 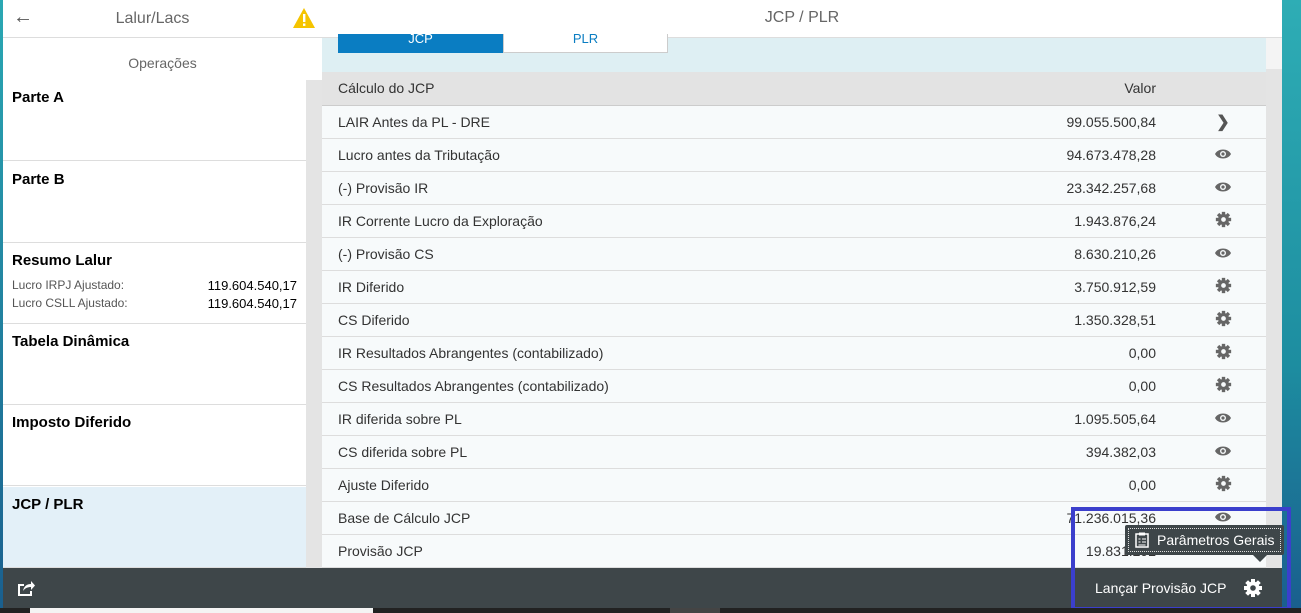 What do you see at coordinates (62, 260) in the screenshot?
I see `tile-title: Resumo Lalur` at bounding box center [62, 260].